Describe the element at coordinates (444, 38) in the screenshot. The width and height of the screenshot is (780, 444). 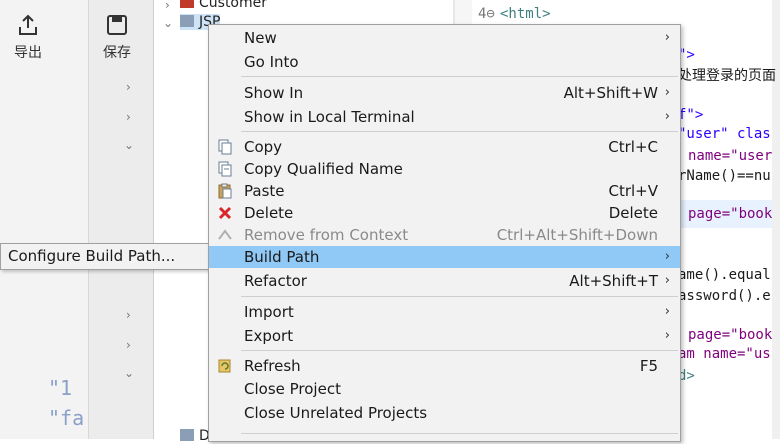
I see `menu-item-new: New ›` at that location.